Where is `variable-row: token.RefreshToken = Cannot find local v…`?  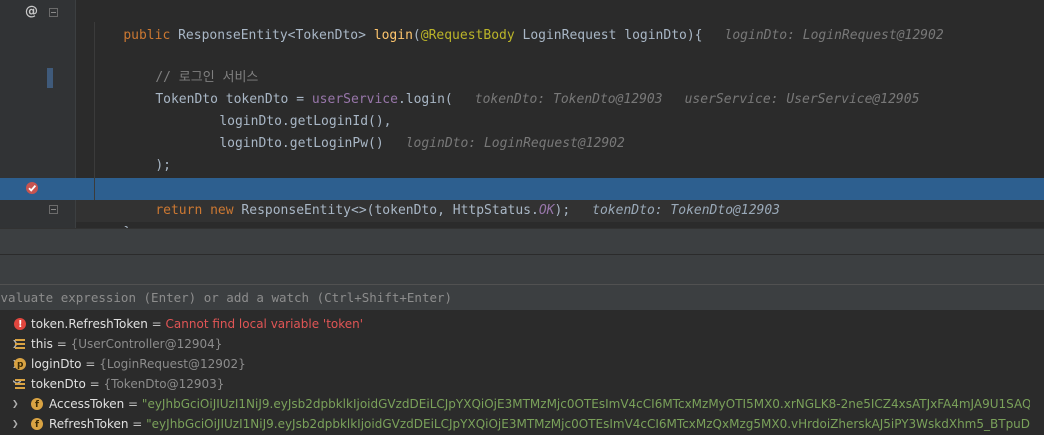 variable-row: token.RefreshToken = Cannot find local v… is located at coordinates (522, 324).